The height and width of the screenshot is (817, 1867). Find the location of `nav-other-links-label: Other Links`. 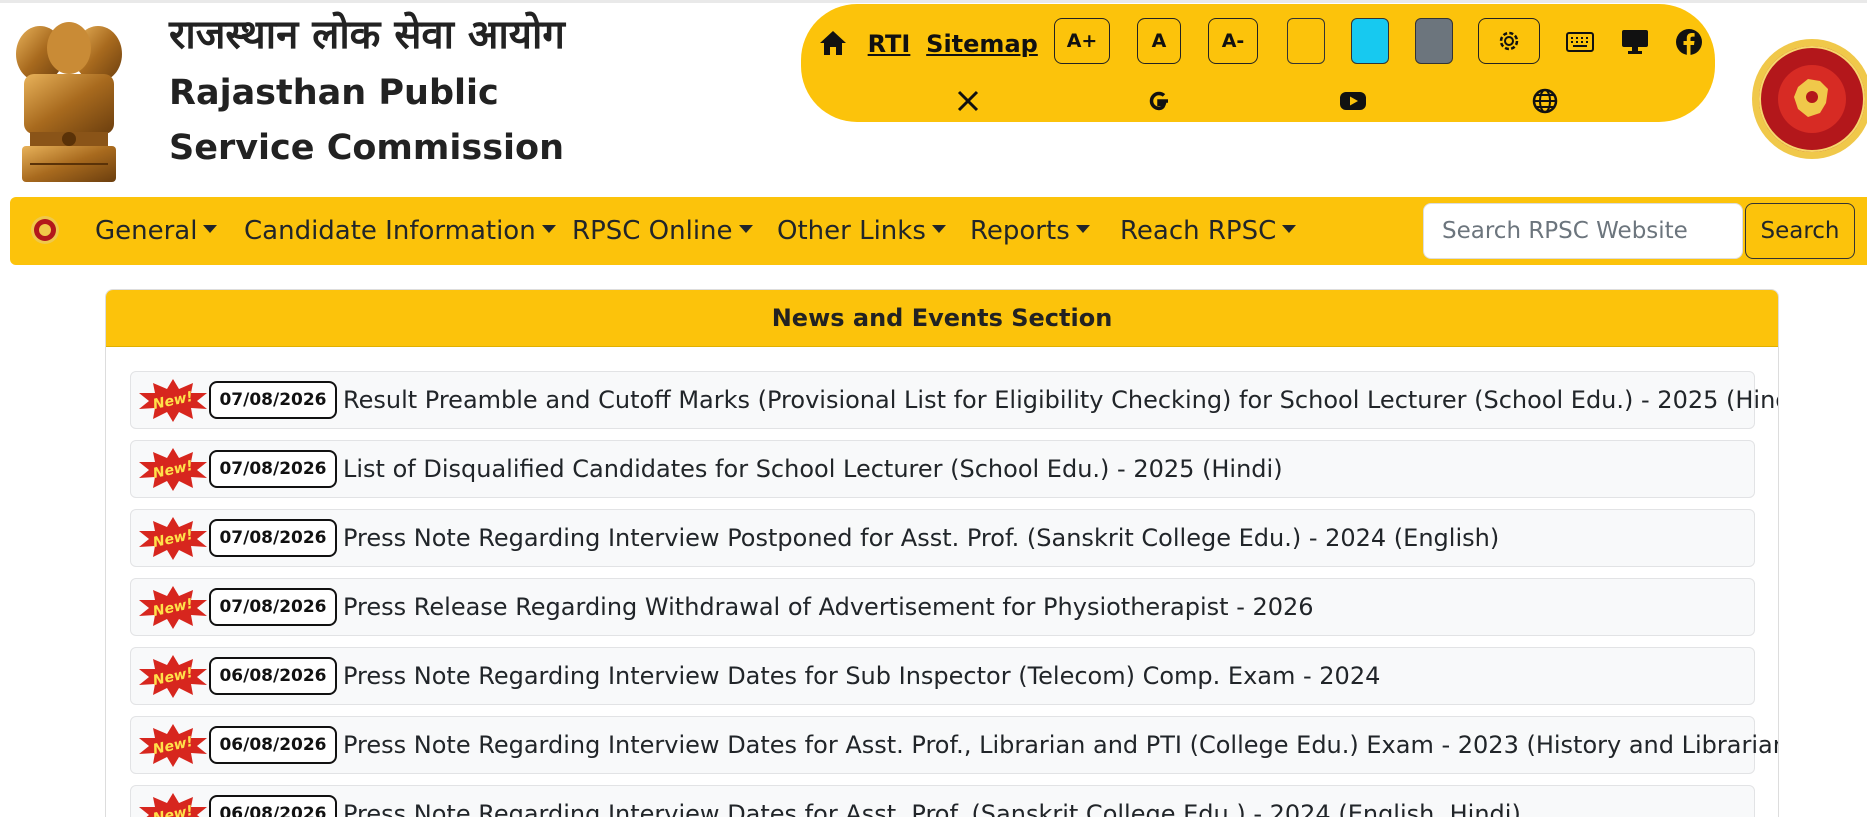

nav-other-links-label: Other Links is located at coordinates (851, 231).